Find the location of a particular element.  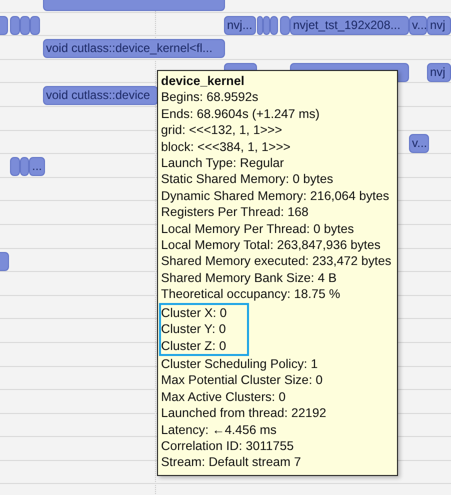

tooltip-line: block: <<<384, 1, 1>>> is located at coordinates (226, 147).